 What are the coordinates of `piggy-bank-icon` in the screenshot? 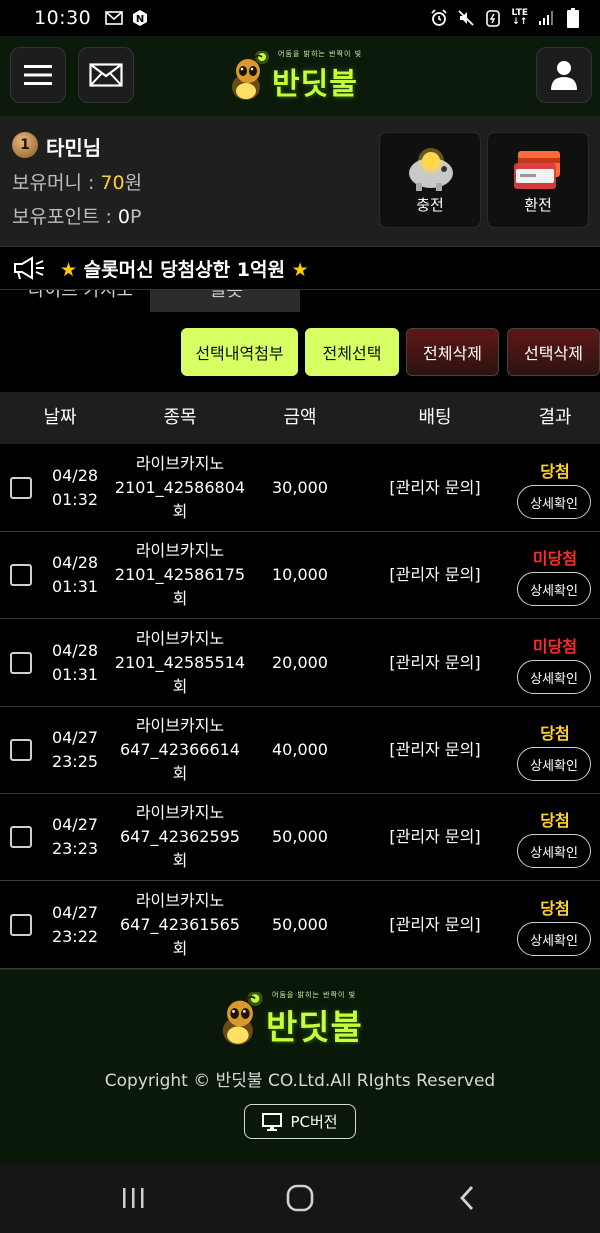 It's located at (431, 169).